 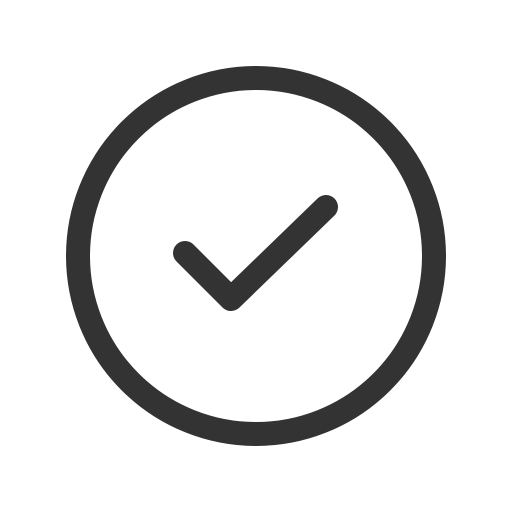 What do you see at coordinates (255, 253) in the screenshot?
I see `checkmark-stroke` at bounding box center [255, 253].